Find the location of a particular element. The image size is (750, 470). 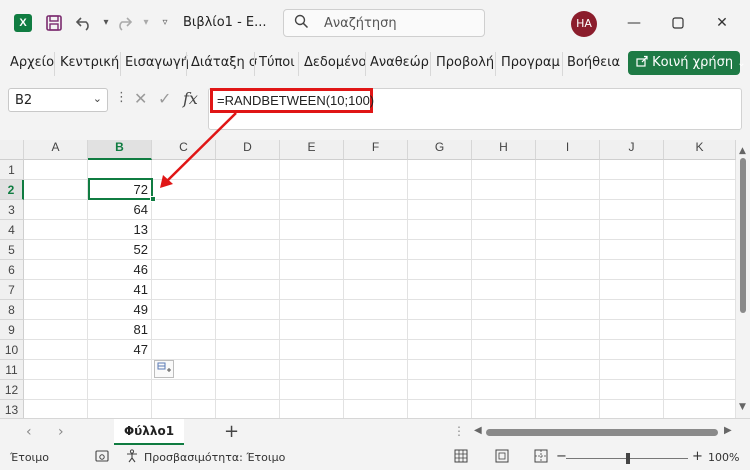

cell-b9: 81 is located at coordinates (119, 330).